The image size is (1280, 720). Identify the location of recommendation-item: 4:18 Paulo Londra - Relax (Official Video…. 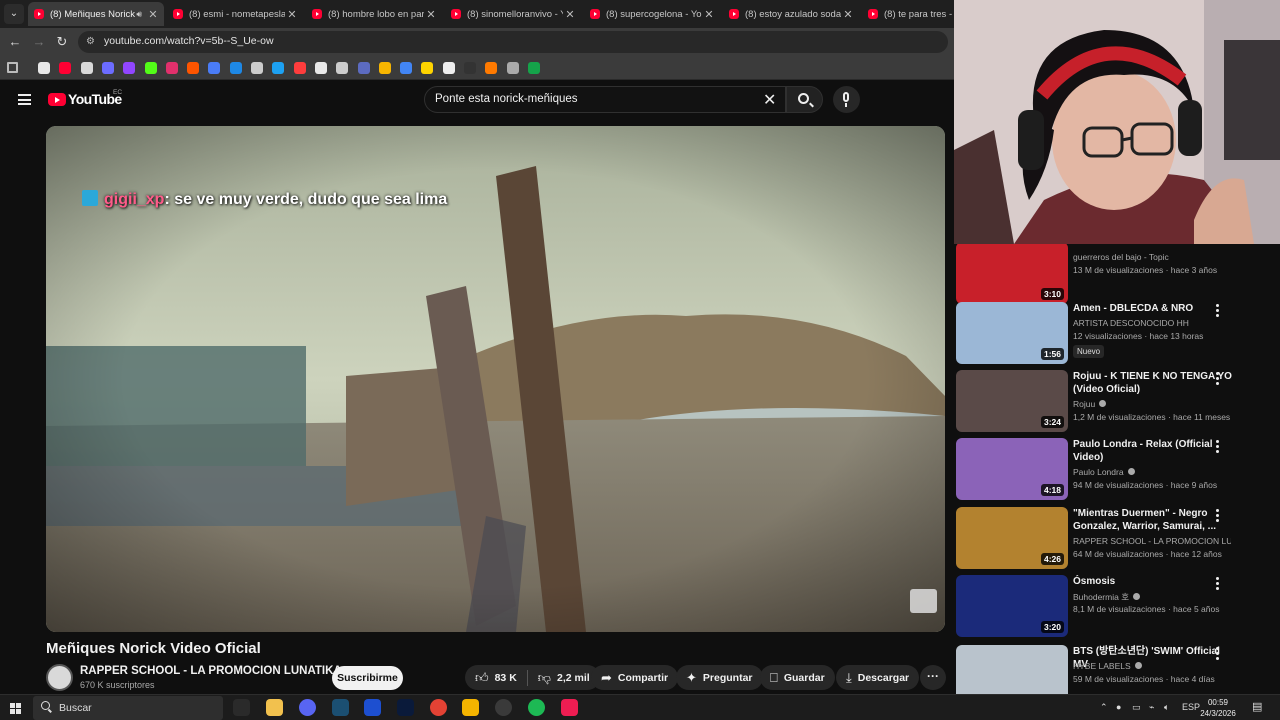
(1117, 470).